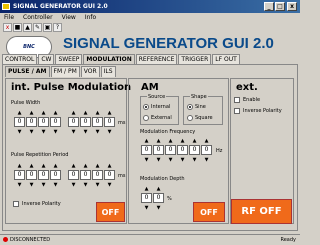 Image resolution: width=320 pixels, height=245 pixels. I want to click on menu-info: Info, so click(90, 17).